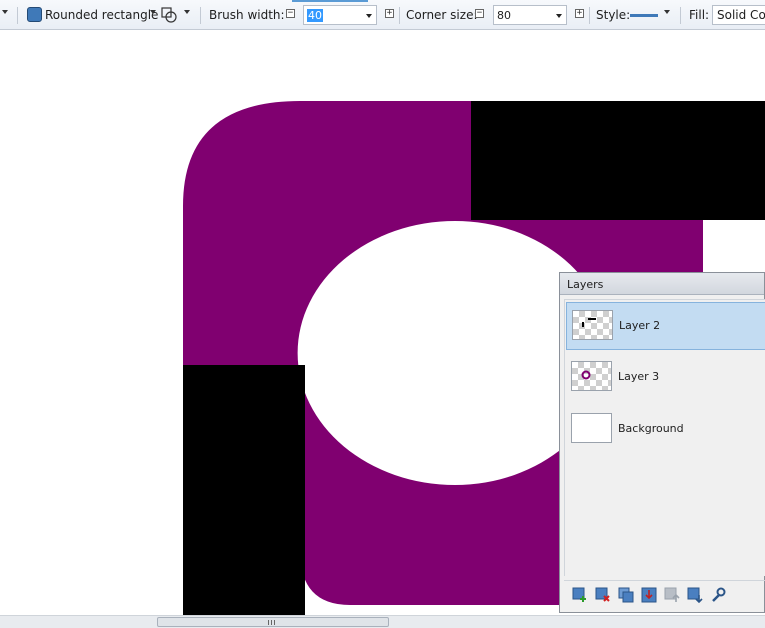 The image size is (765, 628). I want to click on move-layer-down-icon, so click(695, 595).